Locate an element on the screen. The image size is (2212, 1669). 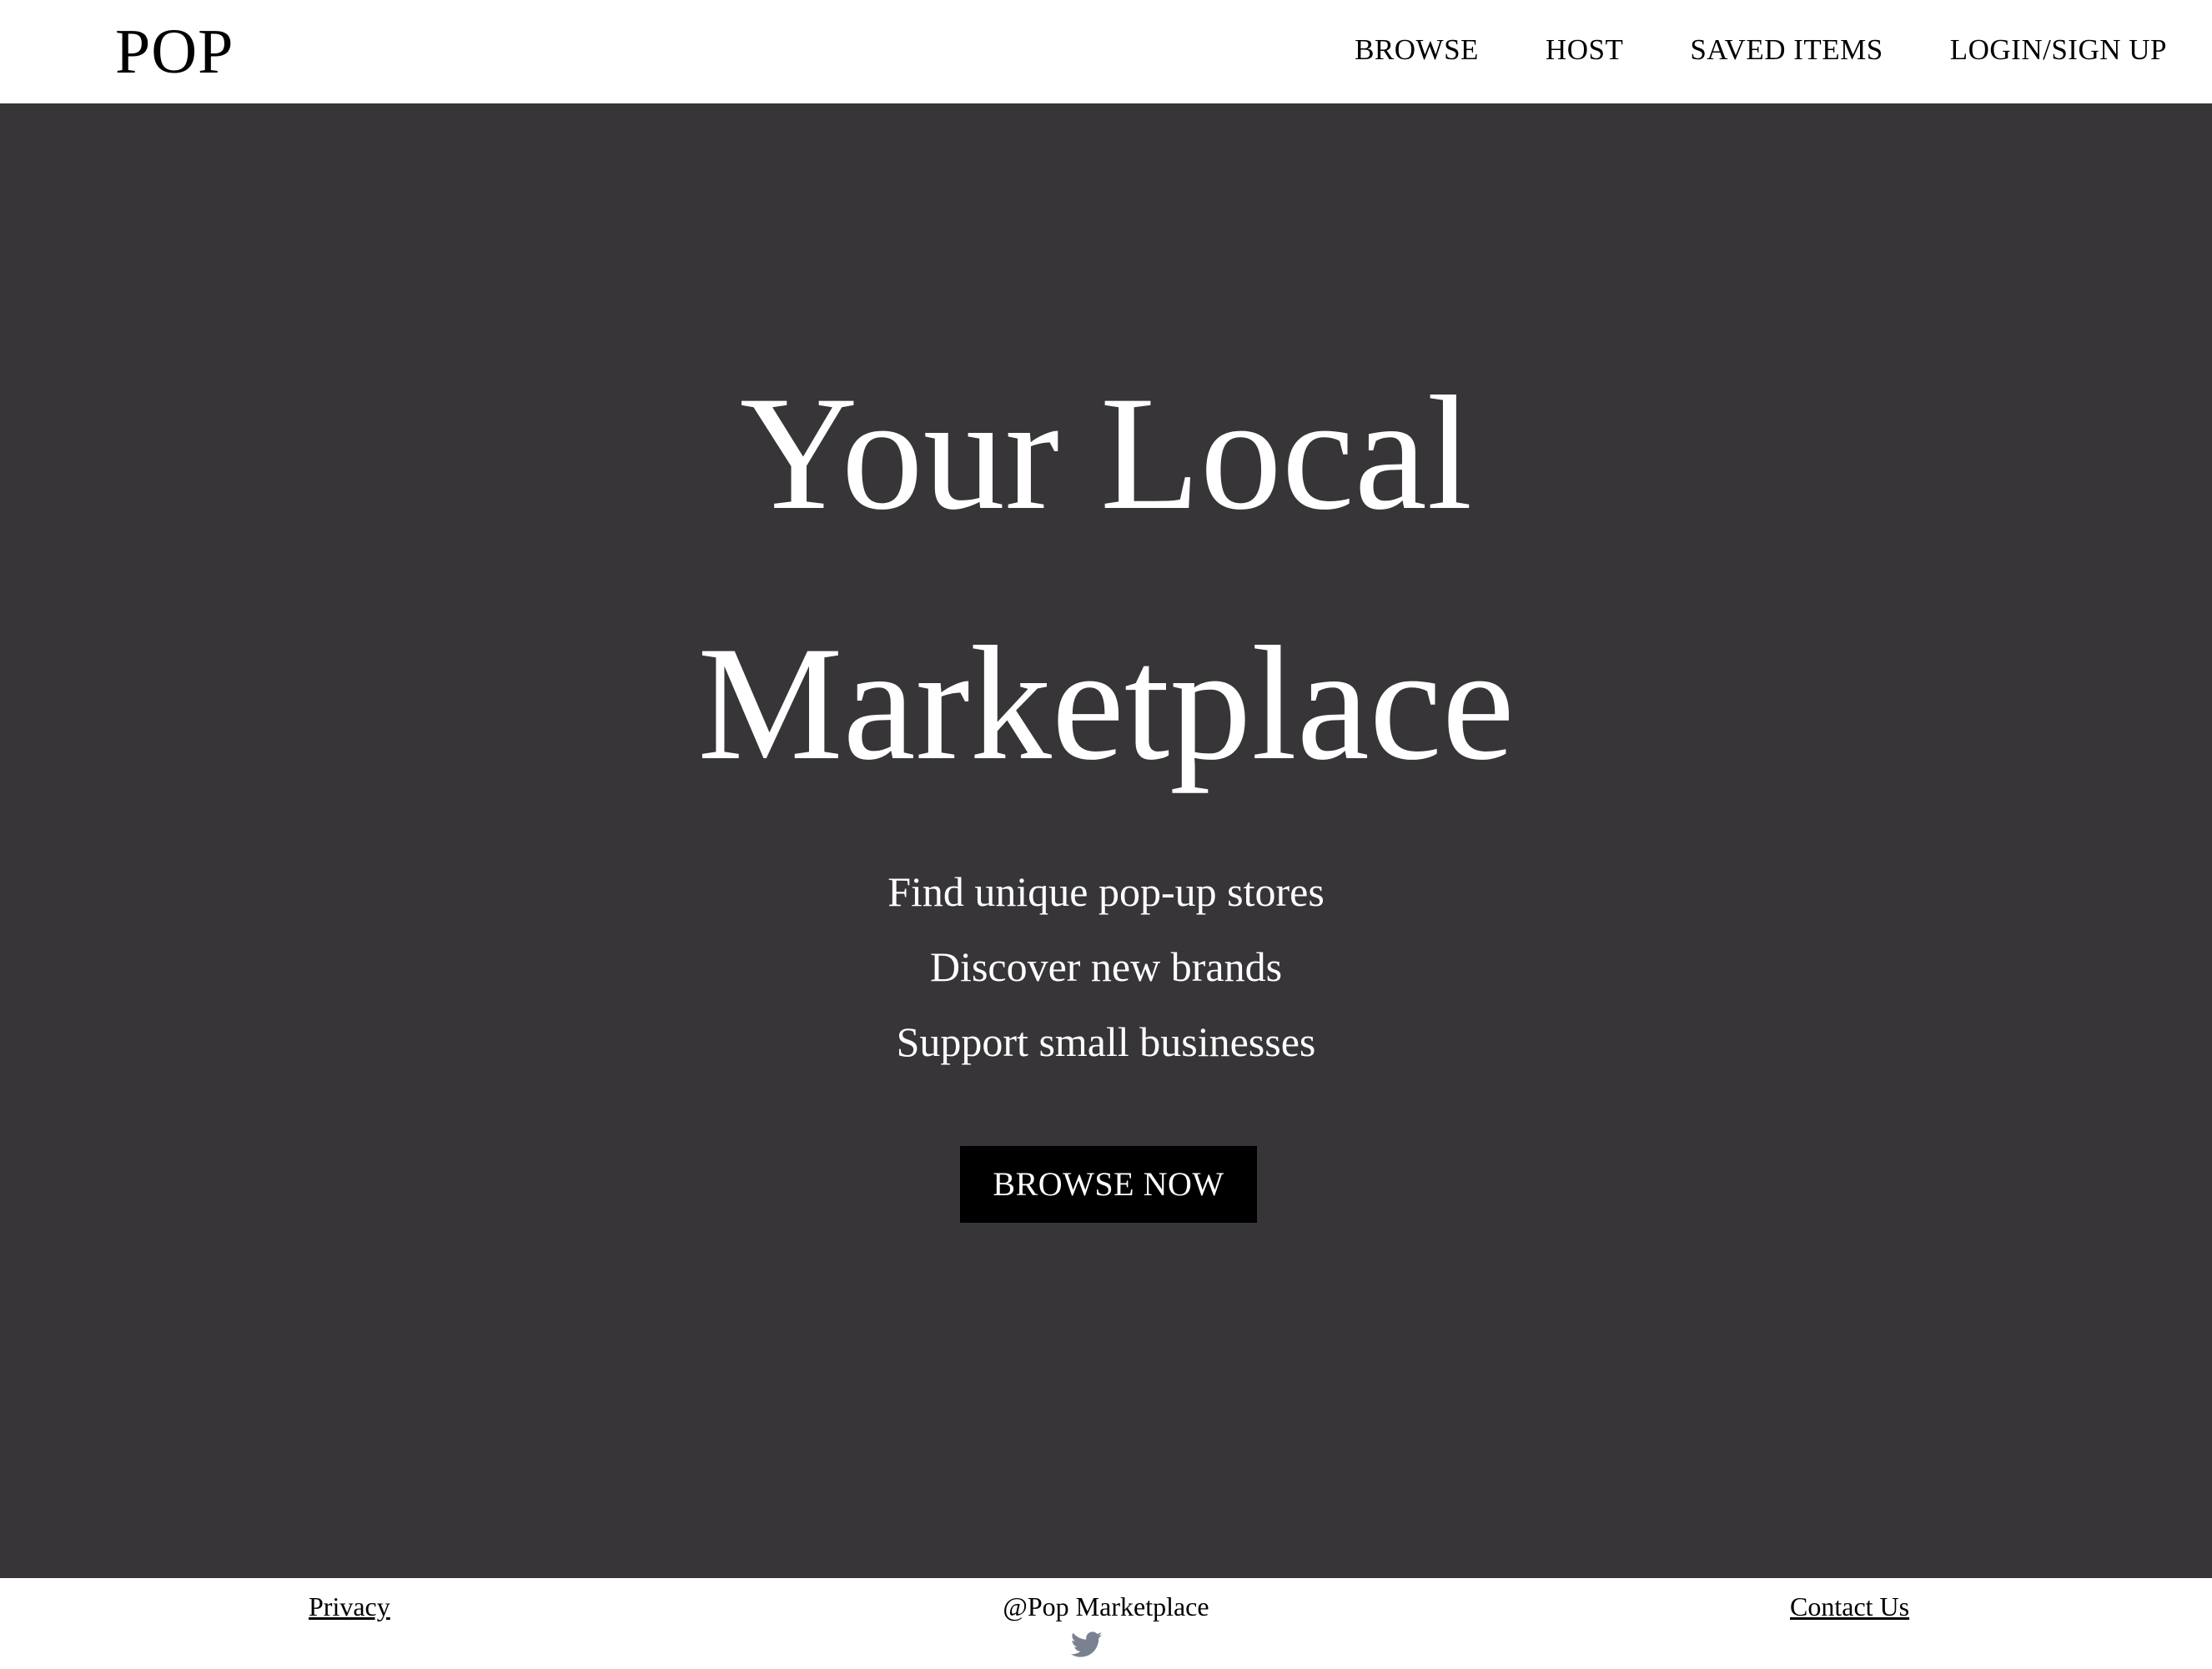
nav-host: HOST is located at coordinates (1585, 50).